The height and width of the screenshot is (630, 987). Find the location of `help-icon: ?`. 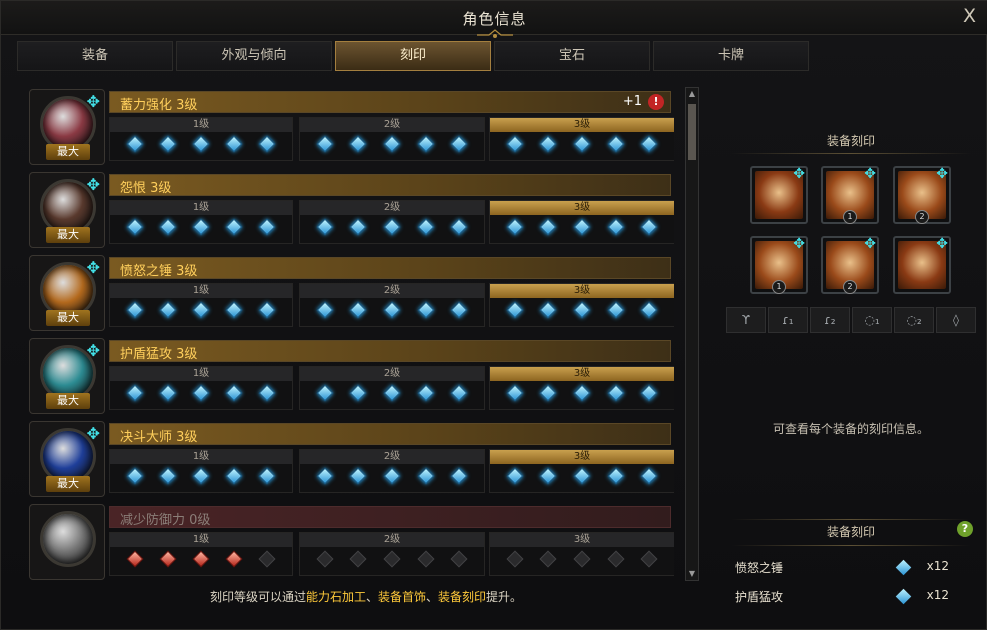

help-icon: ? is located at coordinates (965, 529).